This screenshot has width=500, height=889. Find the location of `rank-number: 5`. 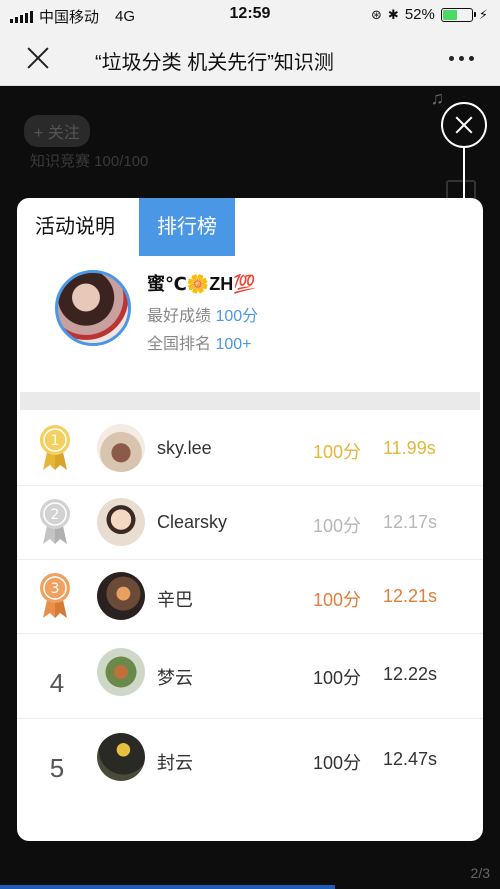

rank-number: 5 is located at coordinates (57, 768).